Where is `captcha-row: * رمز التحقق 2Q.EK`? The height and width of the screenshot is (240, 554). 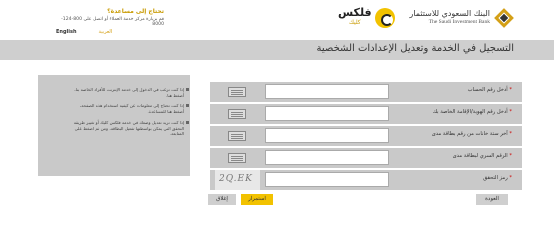 captcha-row: * رمز التحقق 2Q.EK is located at coordinates (366, 180).